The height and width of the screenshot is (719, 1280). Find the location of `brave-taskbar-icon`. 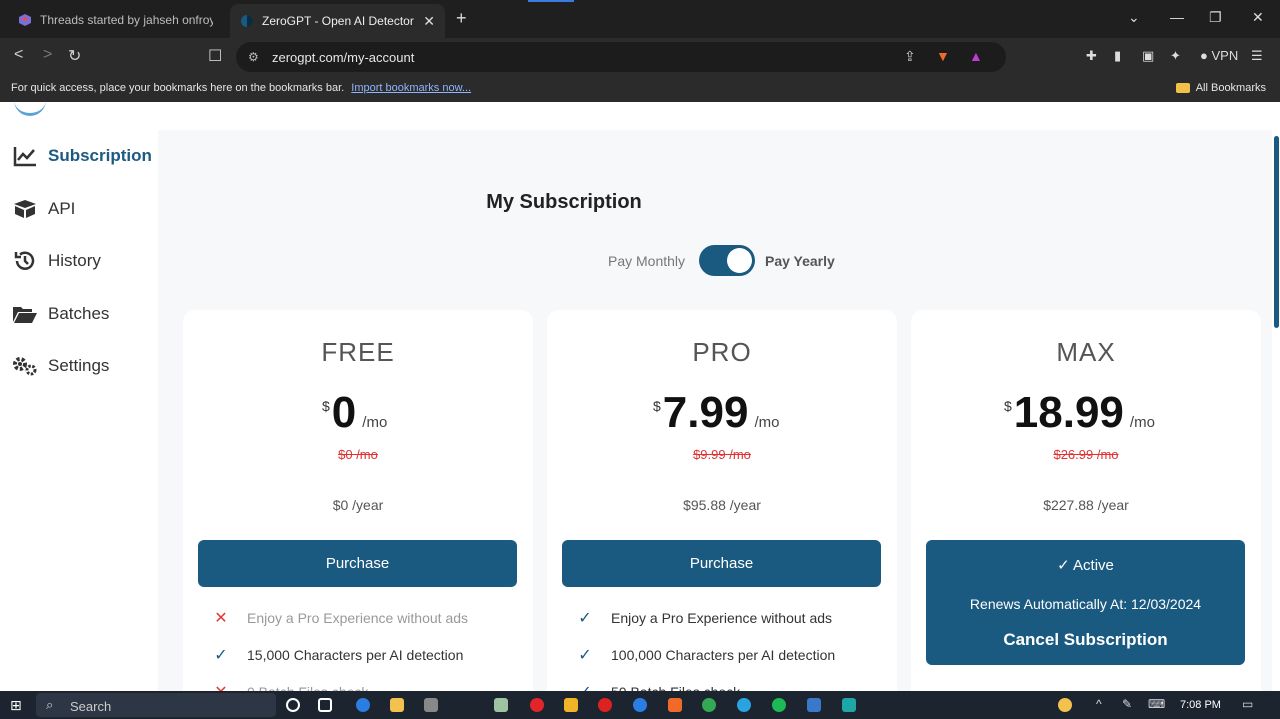

brave-taskbar-icon is located at coordinates (675, 705).